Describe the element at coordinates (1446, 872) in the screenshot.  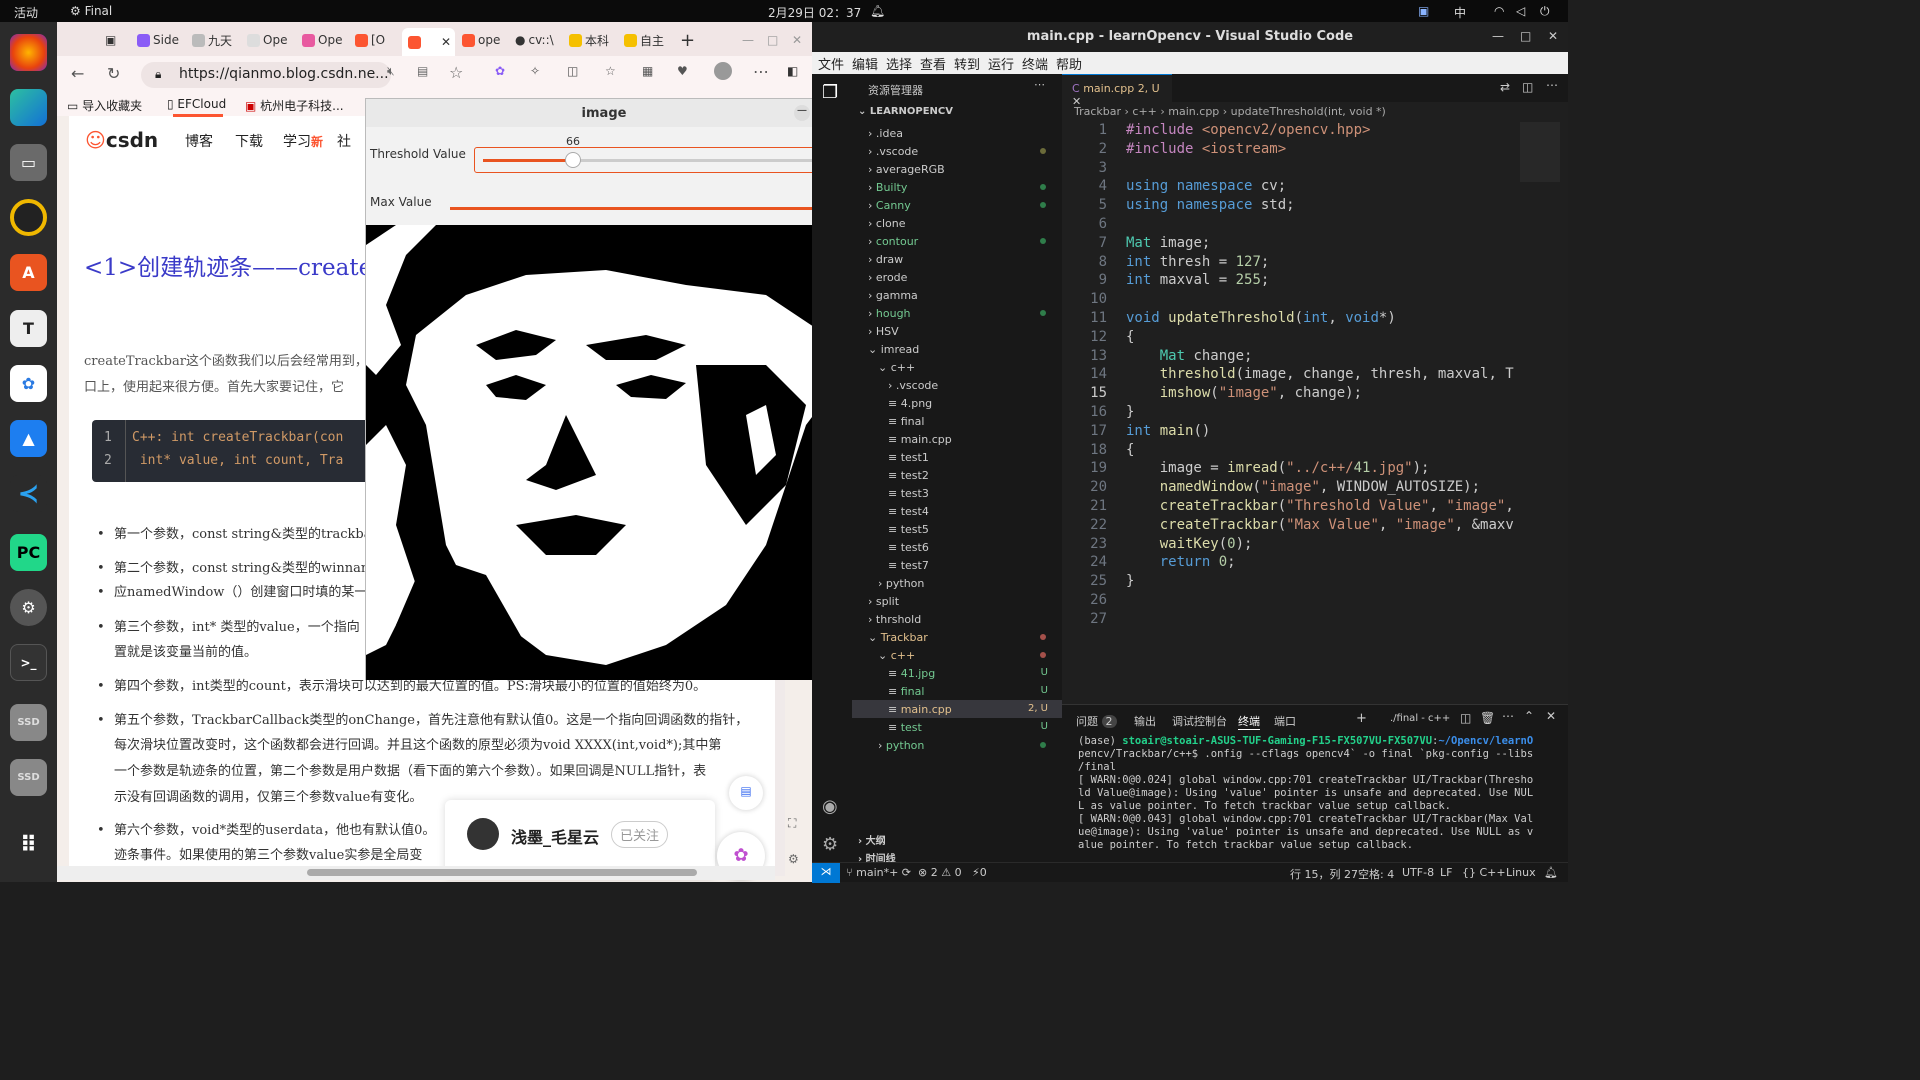
I see `line-ending: LF` at that location.